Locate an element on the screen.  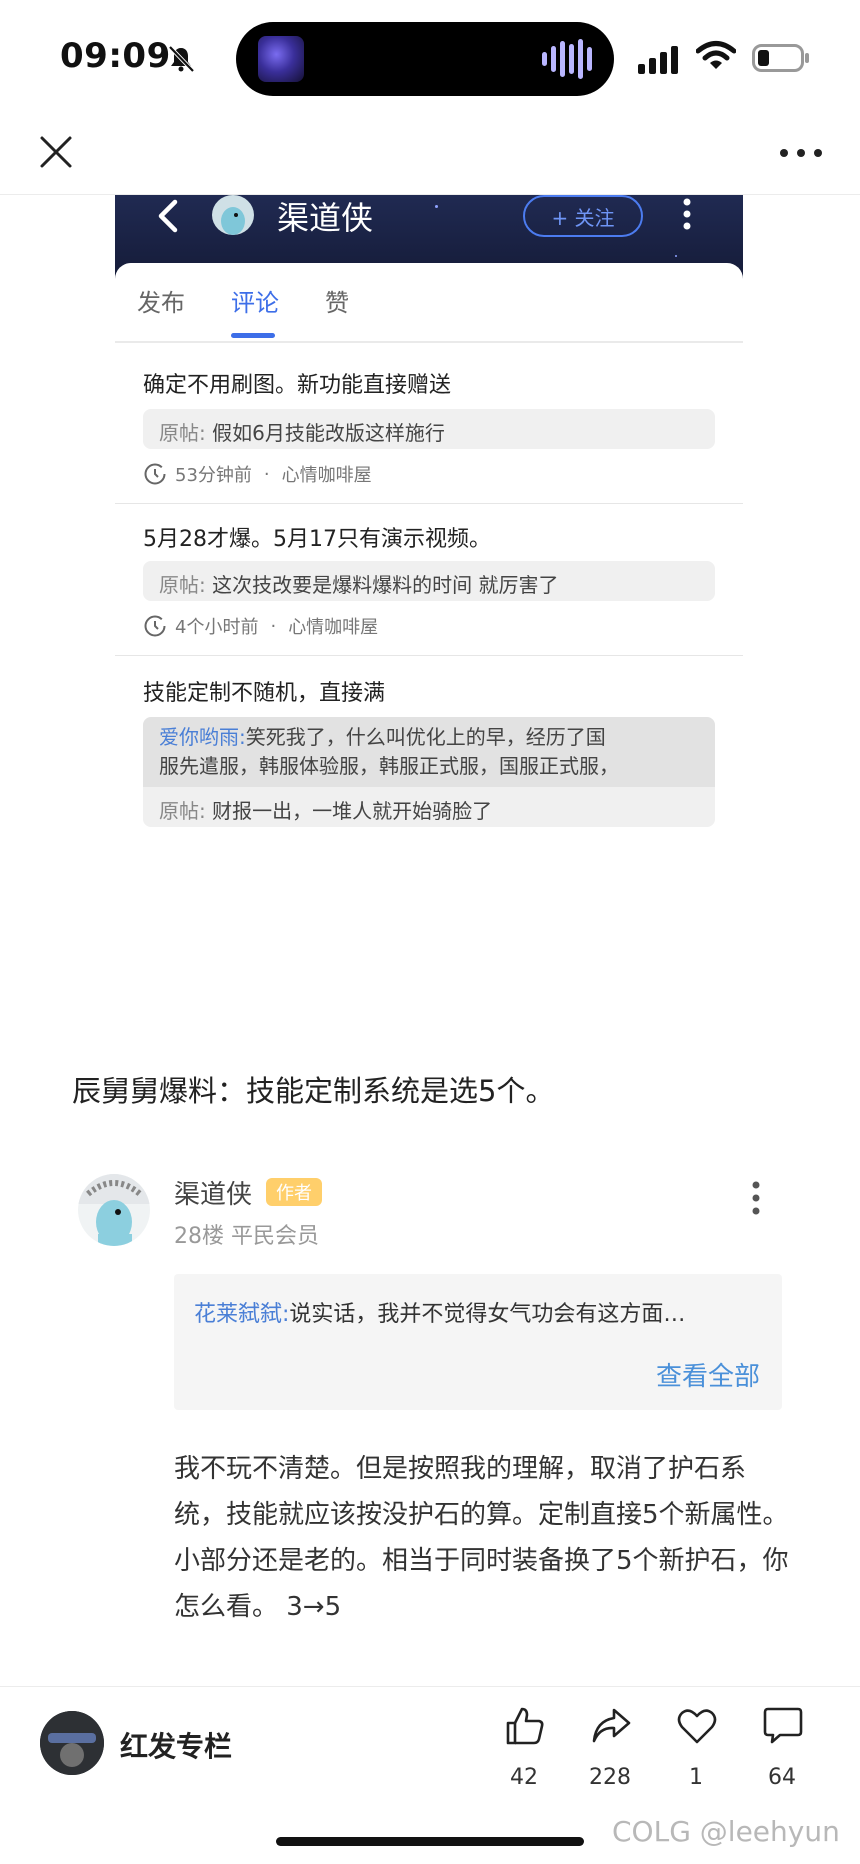
embedded-more-icon is located at coordinates (687, 214).